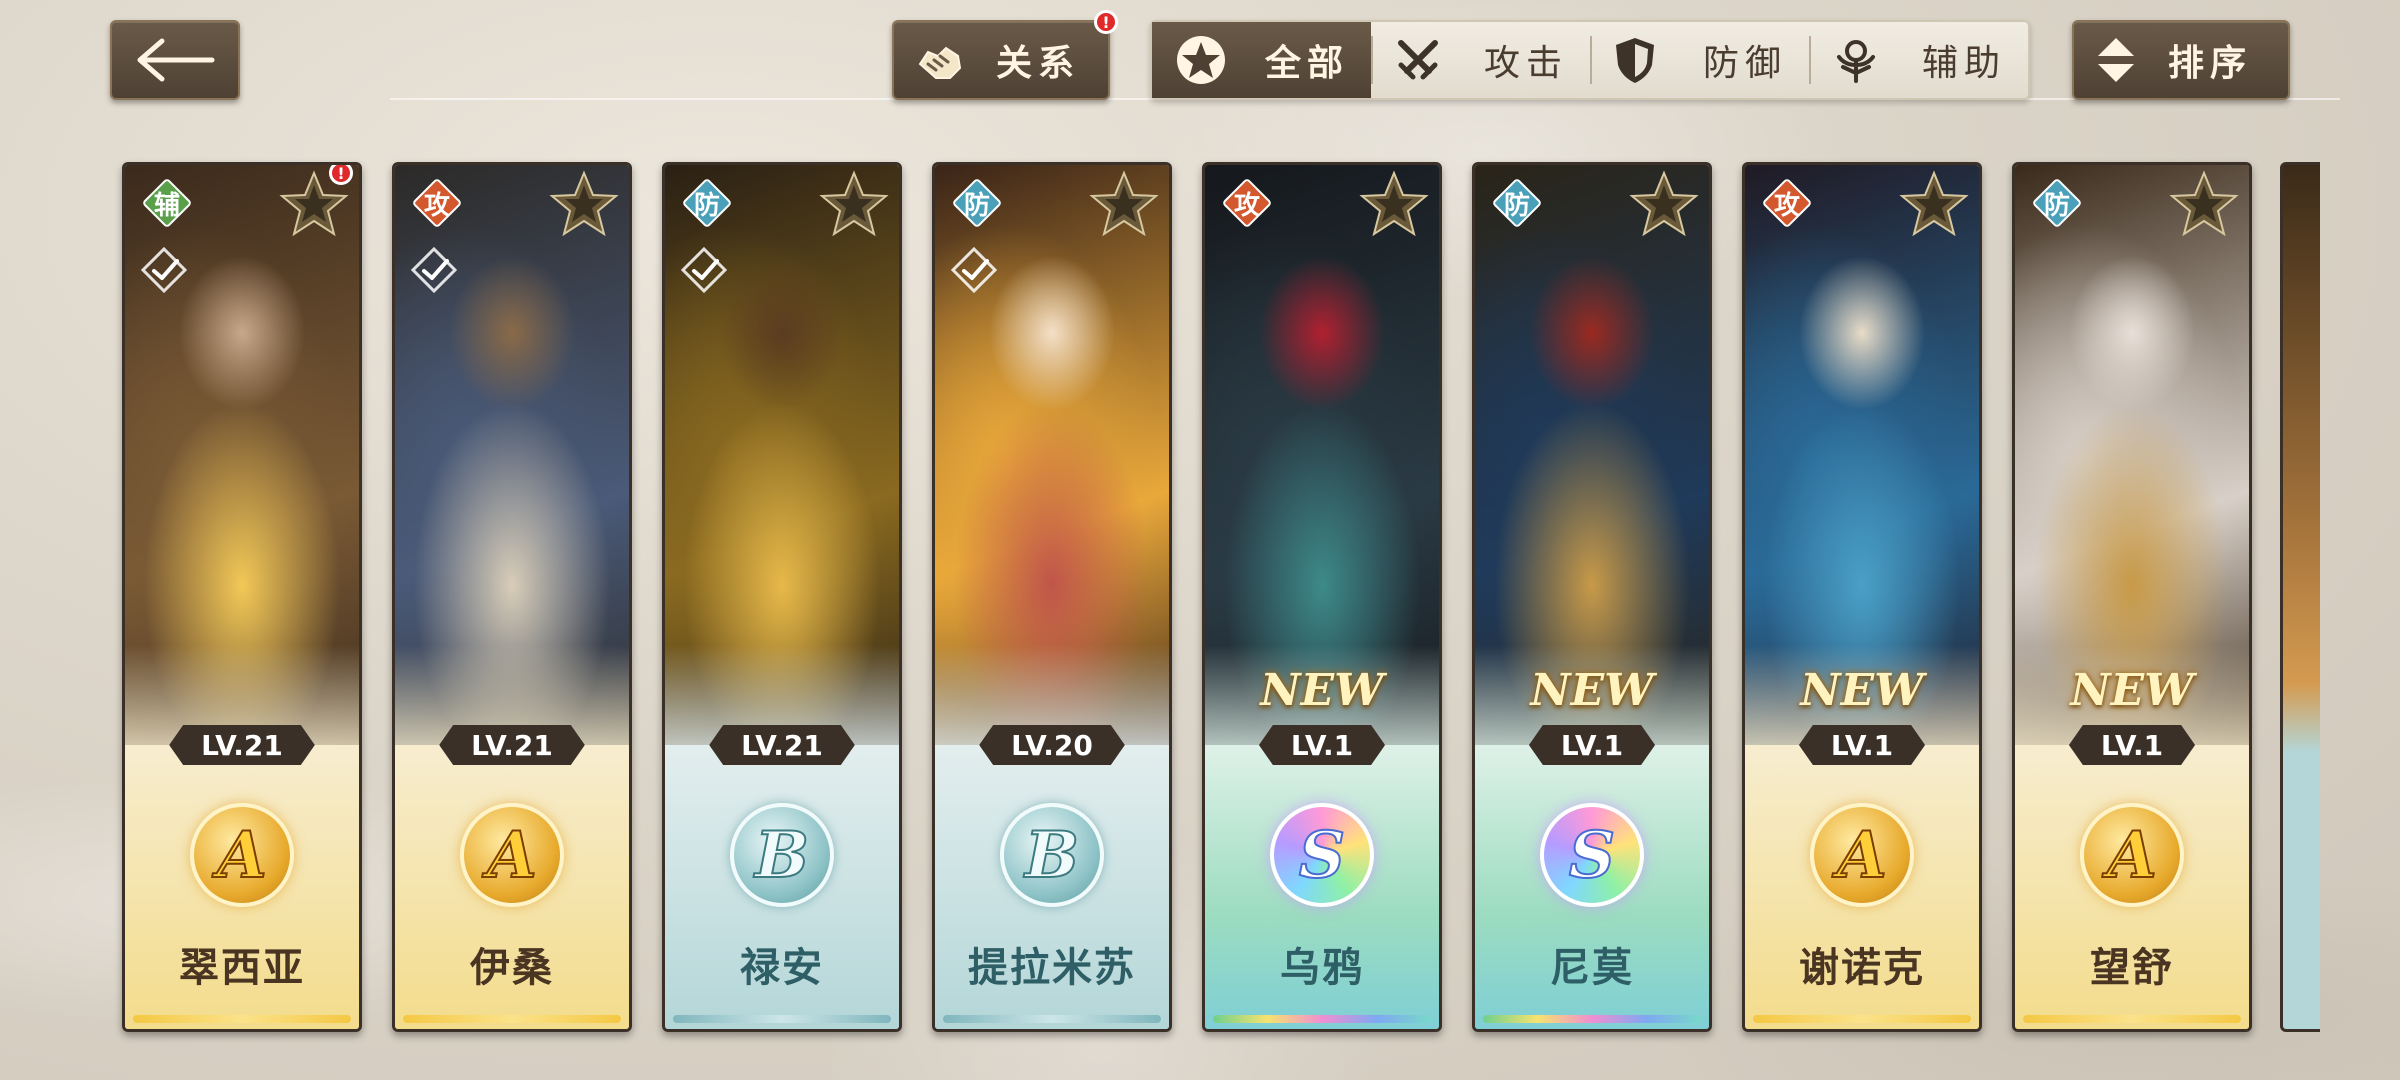  What do you see at coordinates (512, 597) in the screenshot?
I see `character-card: 攻 LV.21 A 伊桑` at bounding box center [512, 597].